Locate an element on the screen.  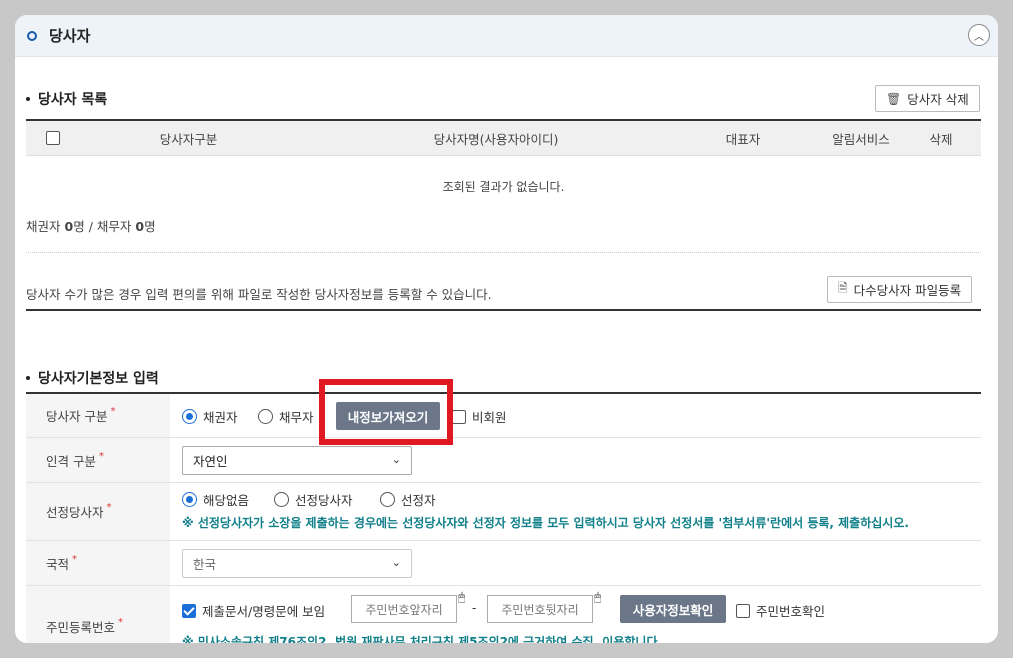
highlight-box is located at coordinates (386, 412).